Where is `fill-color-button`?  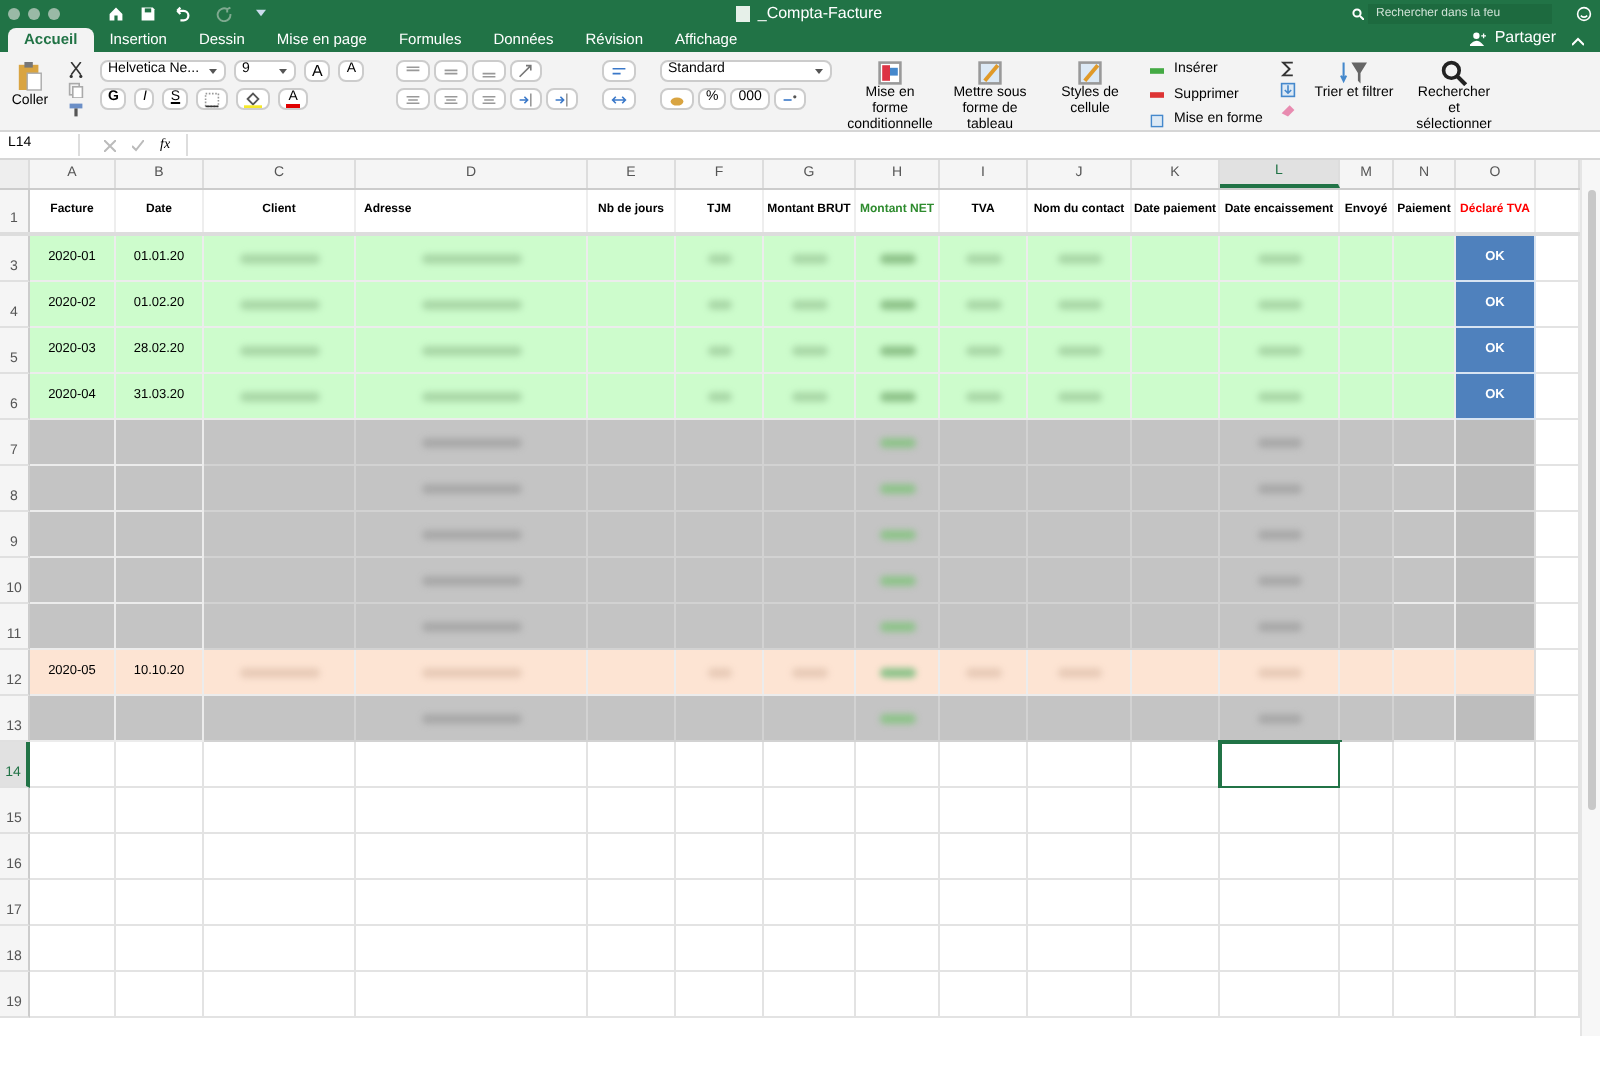 fill-color-button is located at coordinates (253, 99).